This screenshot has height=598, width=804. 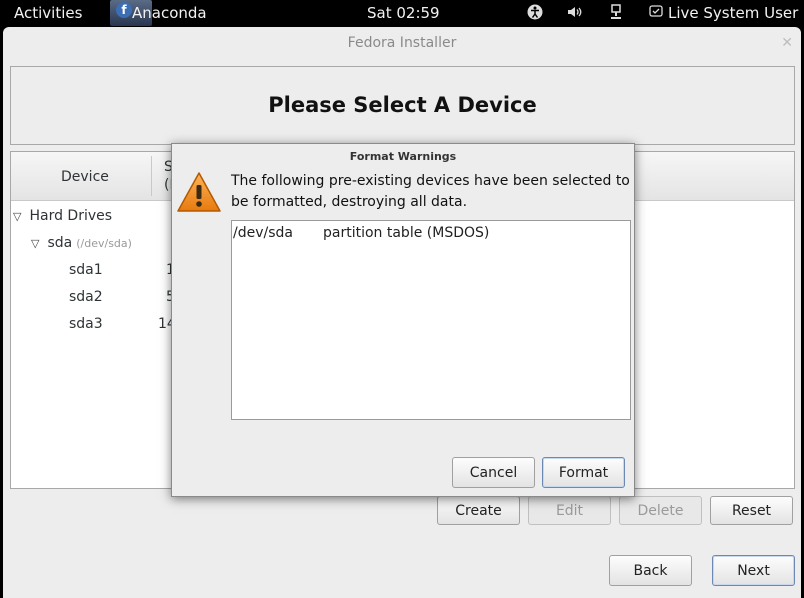 I want to click on user-status-icon, so click(x=656, y=13).